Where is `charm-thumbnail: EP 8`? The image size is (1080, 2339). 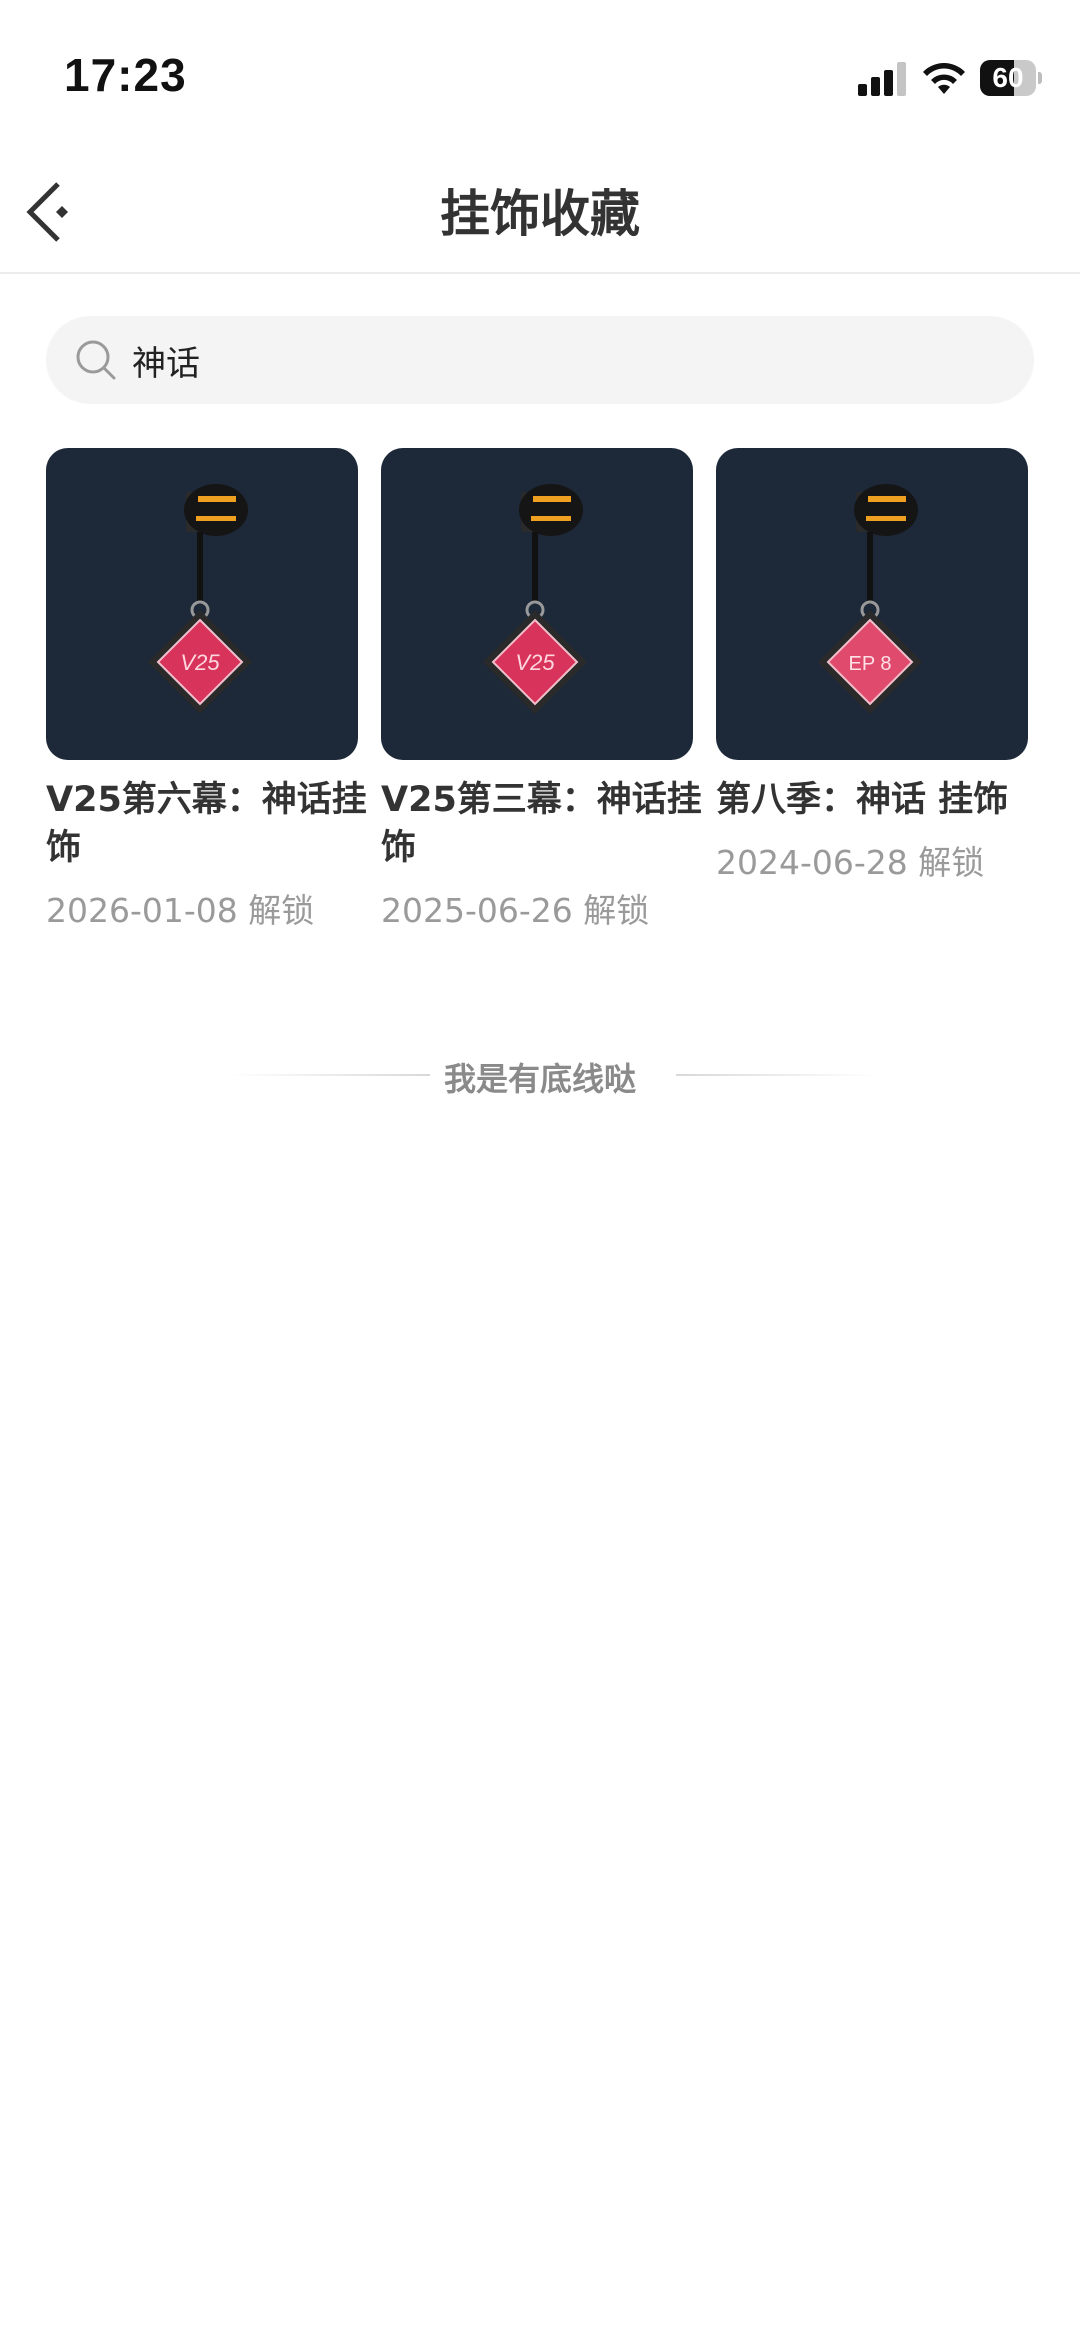
charm-thumbnail: EP 8 is located at coordinates (872, 604).